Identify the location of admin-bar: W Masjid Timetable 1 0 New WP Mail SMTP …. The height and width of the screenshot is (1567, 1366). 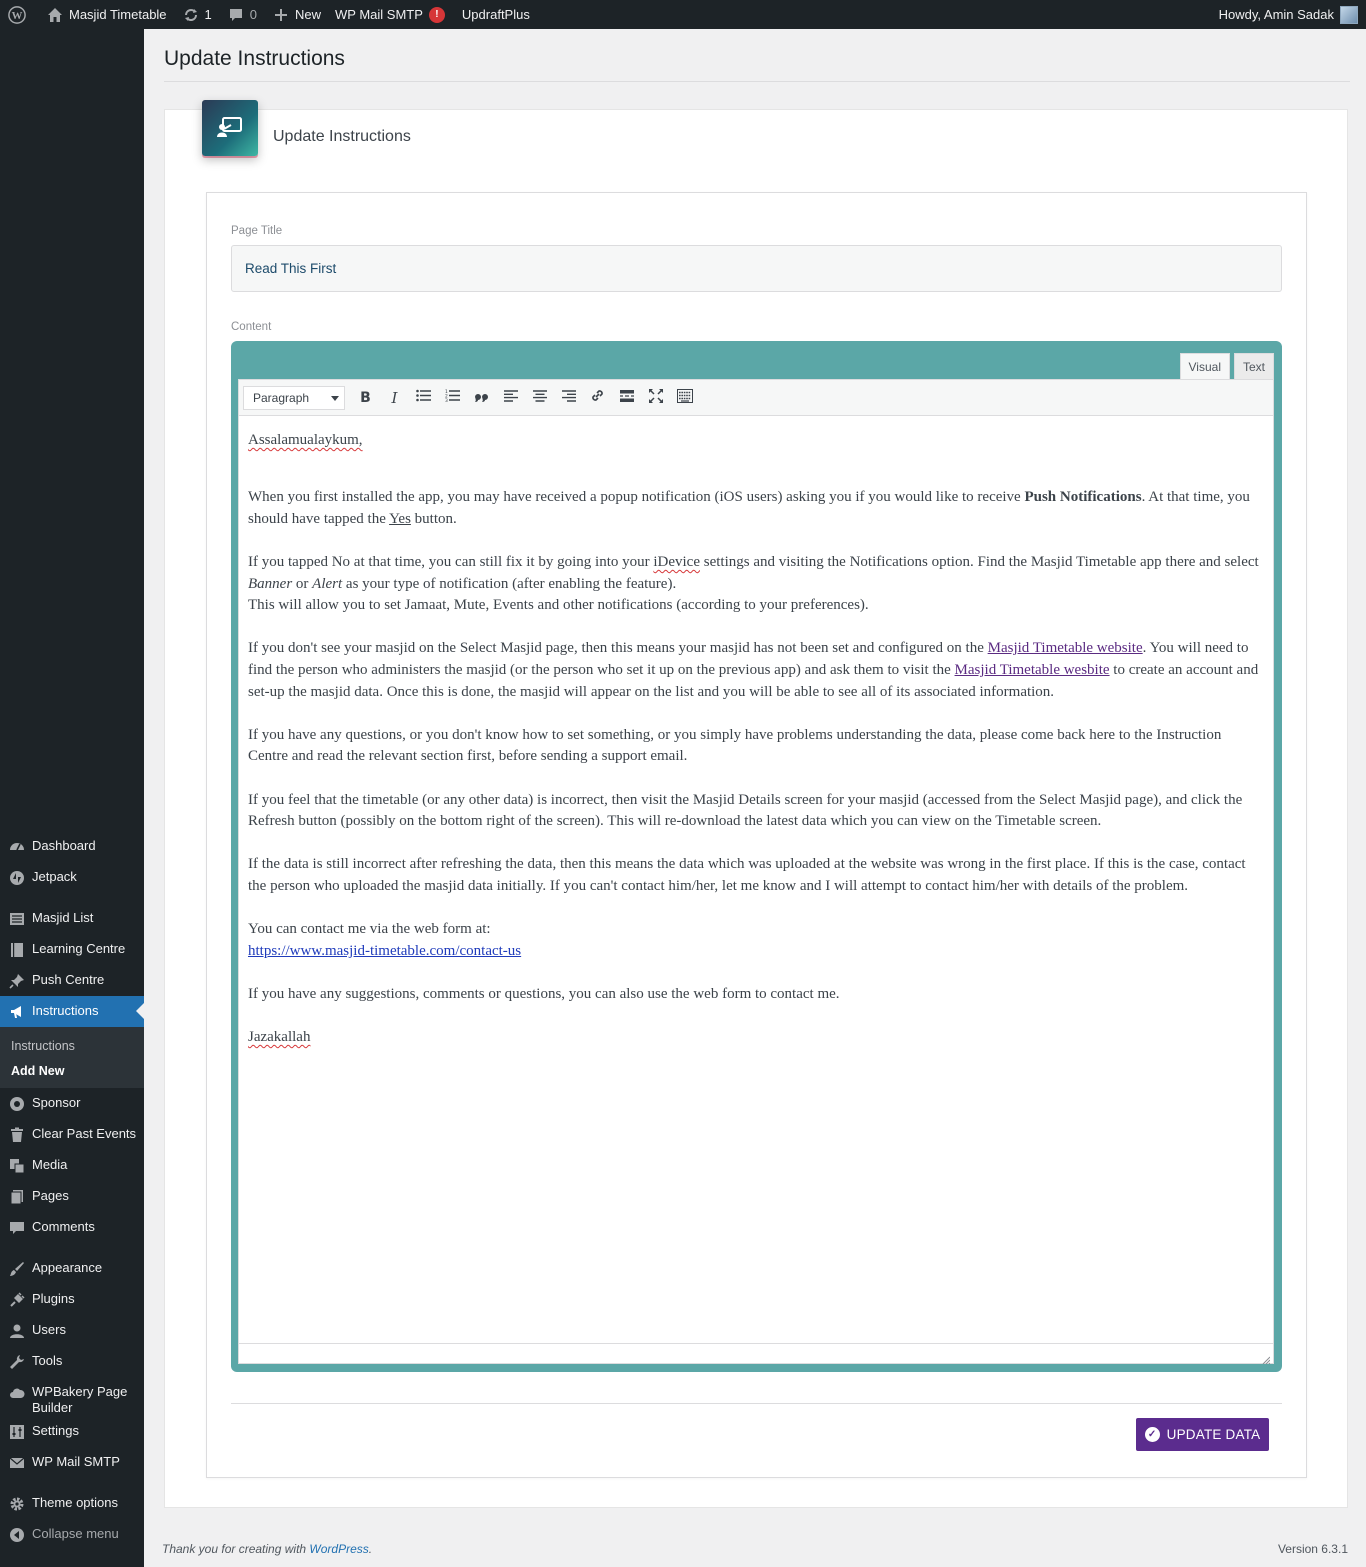
(683, 14).